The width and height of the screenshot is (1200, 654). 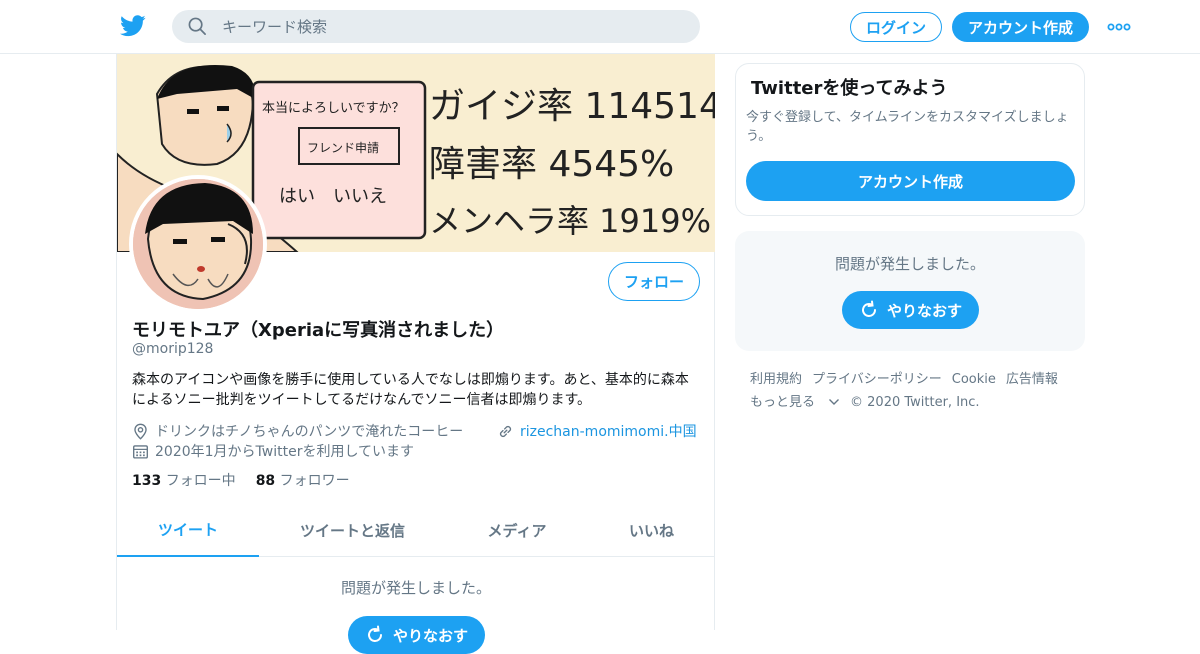 I want to click on timeline-error-text: 問題が発生しました。, so click(x=415, y=588).